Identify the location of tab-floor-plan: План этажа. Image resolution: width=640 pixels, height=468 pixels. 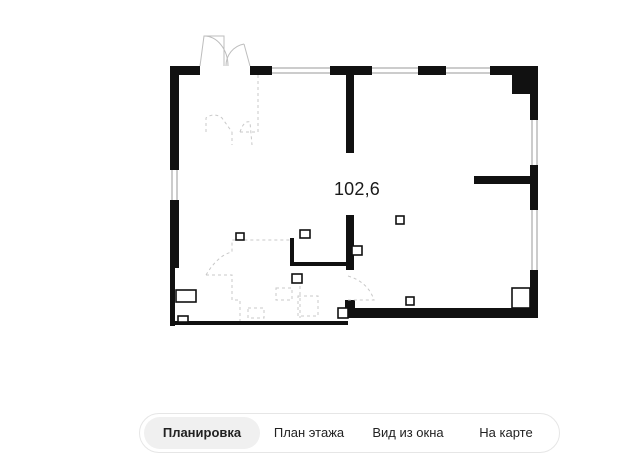
(309, 433).